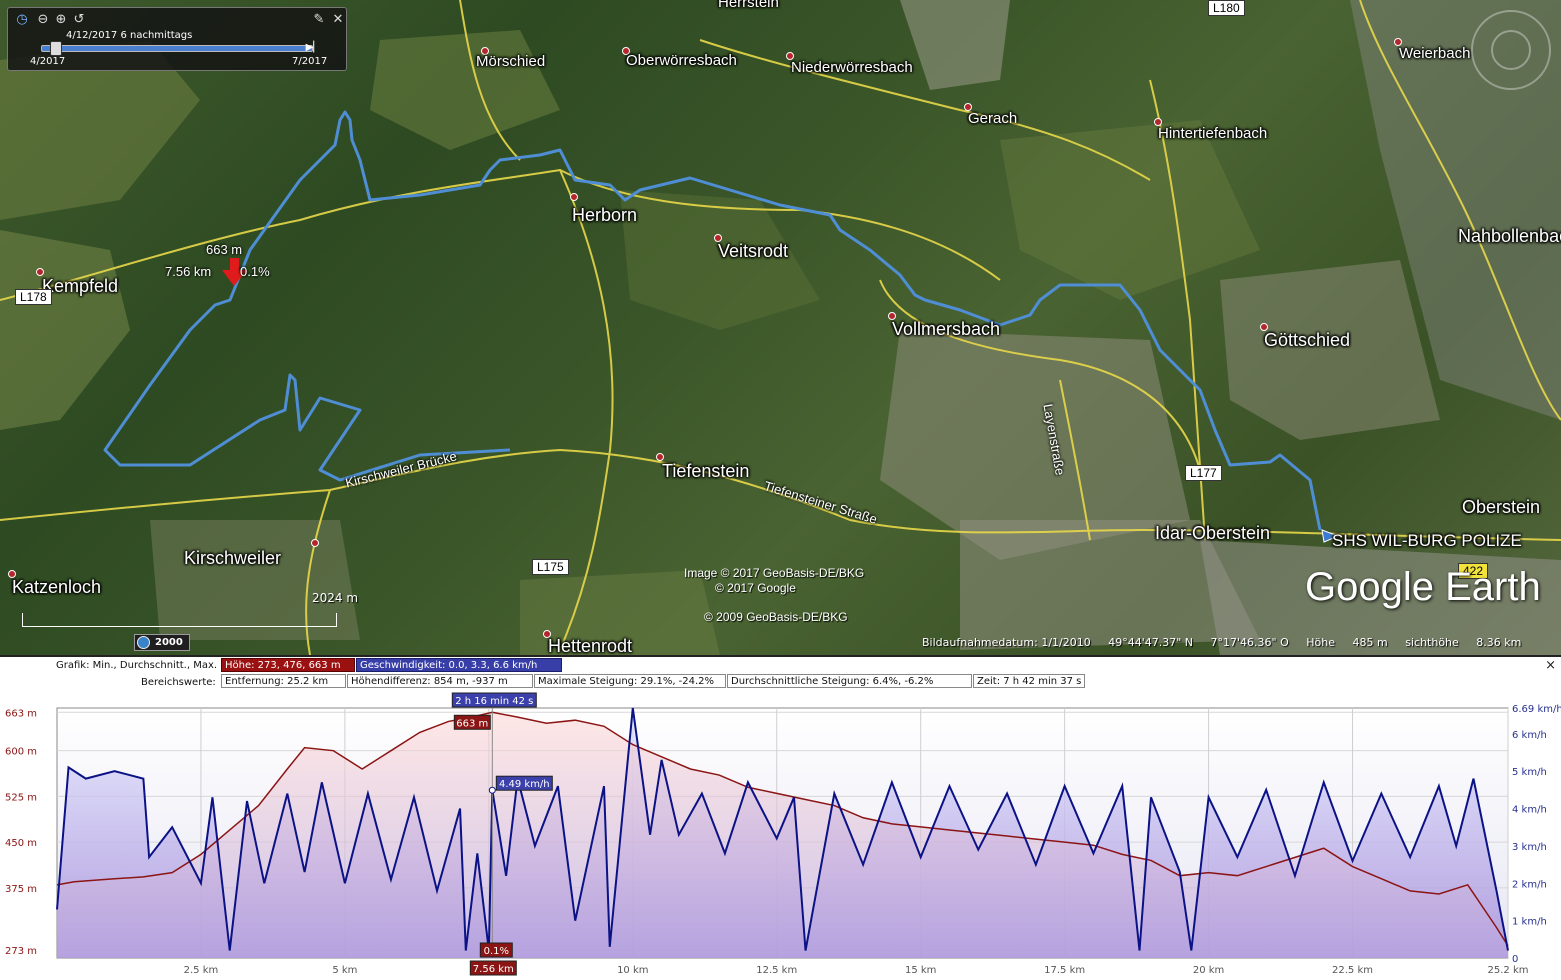 This screenshot has width=1561, height=980. What do you see at coordinates (755, 588) in the screenshot?
I see `google-credit: © 2017 Google` at bounding box center [755, 588].